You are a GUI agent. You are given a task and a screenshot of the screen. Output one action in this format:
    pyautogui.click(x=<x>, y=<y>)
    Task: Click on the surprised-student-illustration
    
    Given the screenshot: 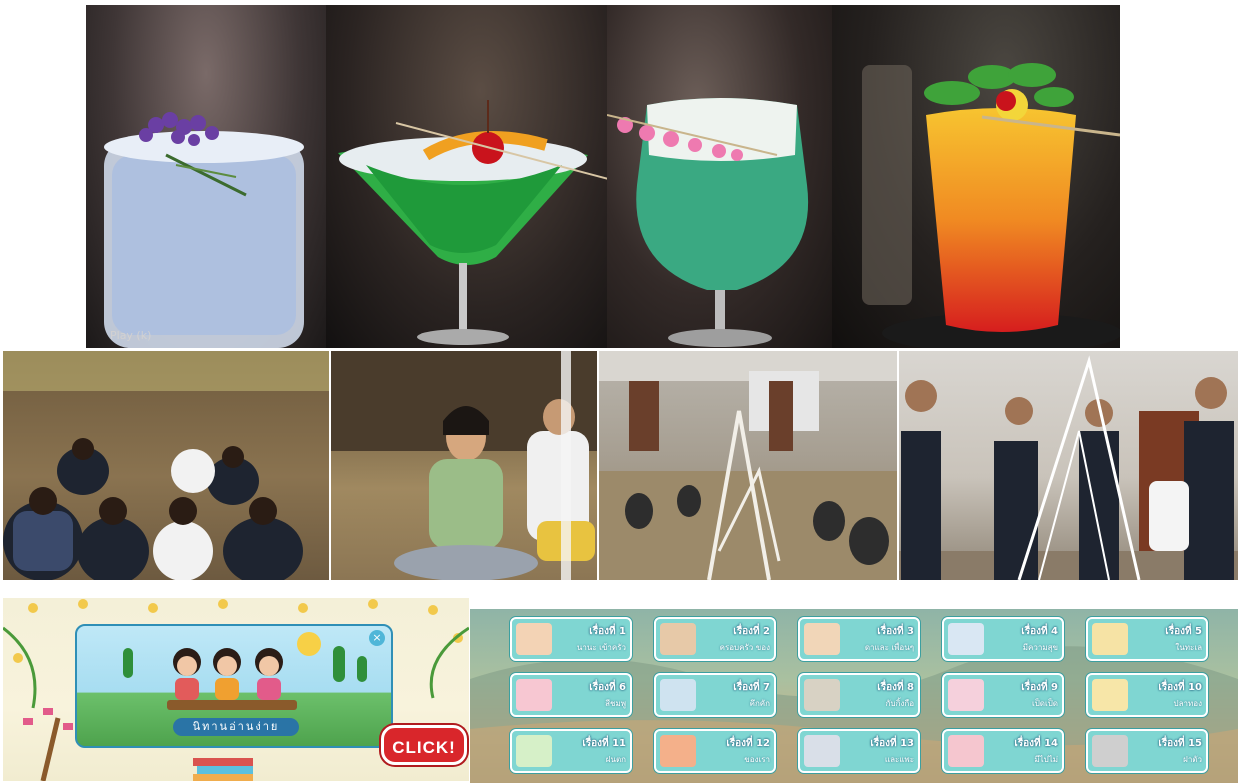 What is the action you would take?
    pyautogui.click(x=464, y=465)
    